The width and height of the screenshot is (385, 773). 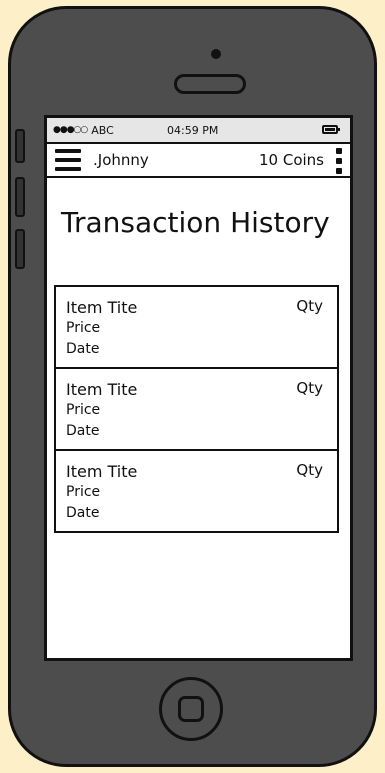 I want to click on home-square-icon, so click(x=191, y=709).